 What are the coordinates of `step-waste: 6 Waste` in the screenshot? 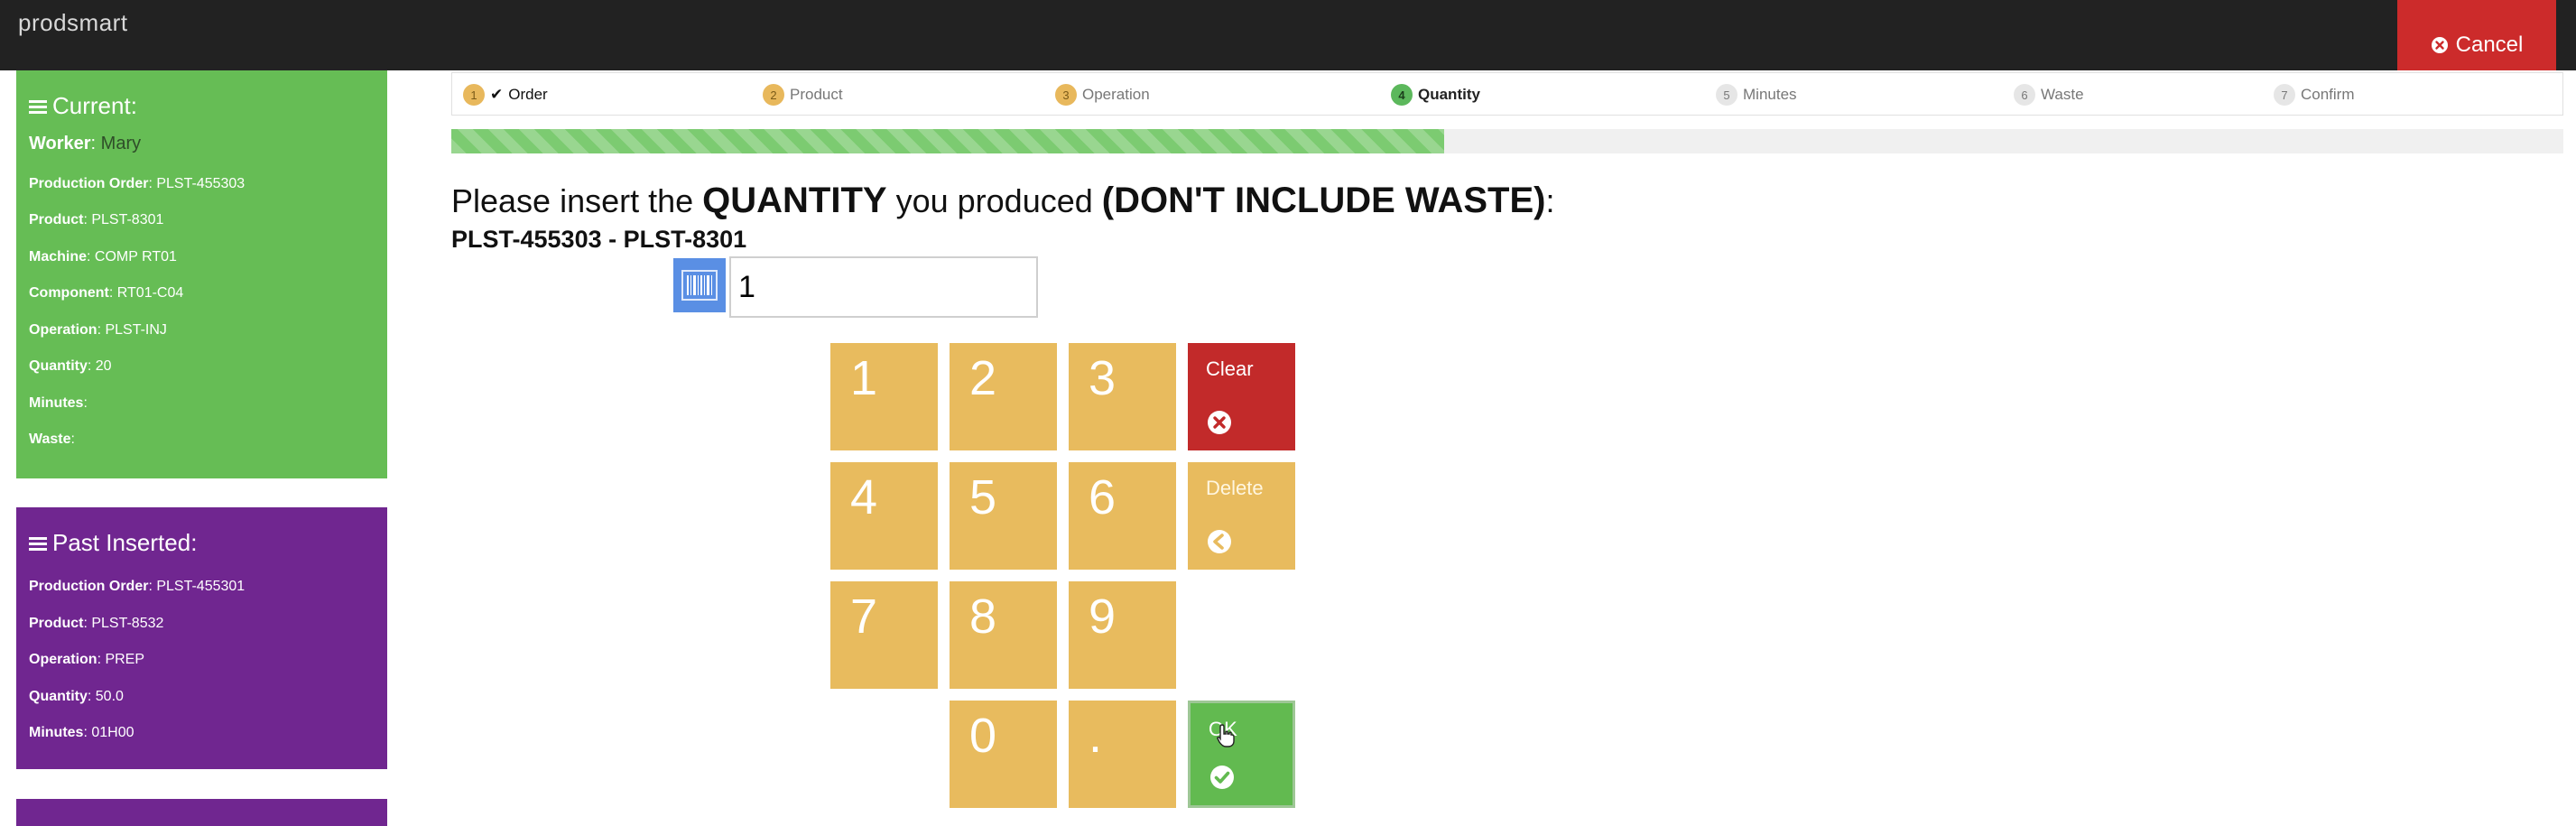 It's located at (2049, 95).